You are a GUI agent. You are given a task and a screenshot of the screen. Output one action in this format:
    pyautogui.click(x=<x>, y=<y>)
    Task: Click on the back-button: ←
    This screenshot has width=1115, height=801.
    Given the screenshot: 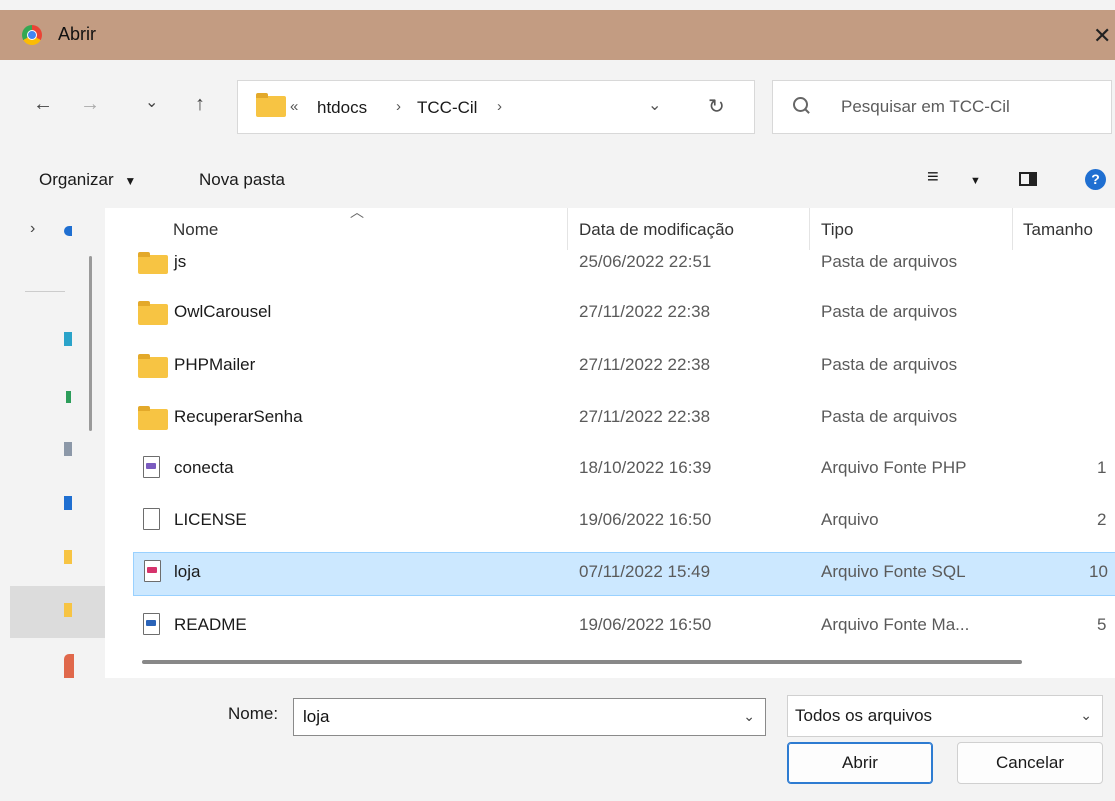 What is the action you would take?
    pyautogui.click(x=43, y=104)
    